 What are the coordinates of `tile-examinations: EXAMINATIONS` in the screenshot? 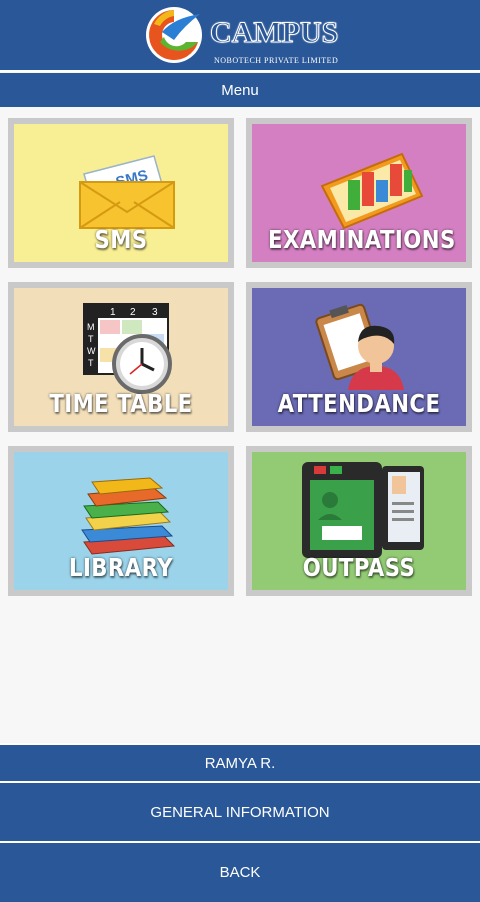 It's located at (359, 193).